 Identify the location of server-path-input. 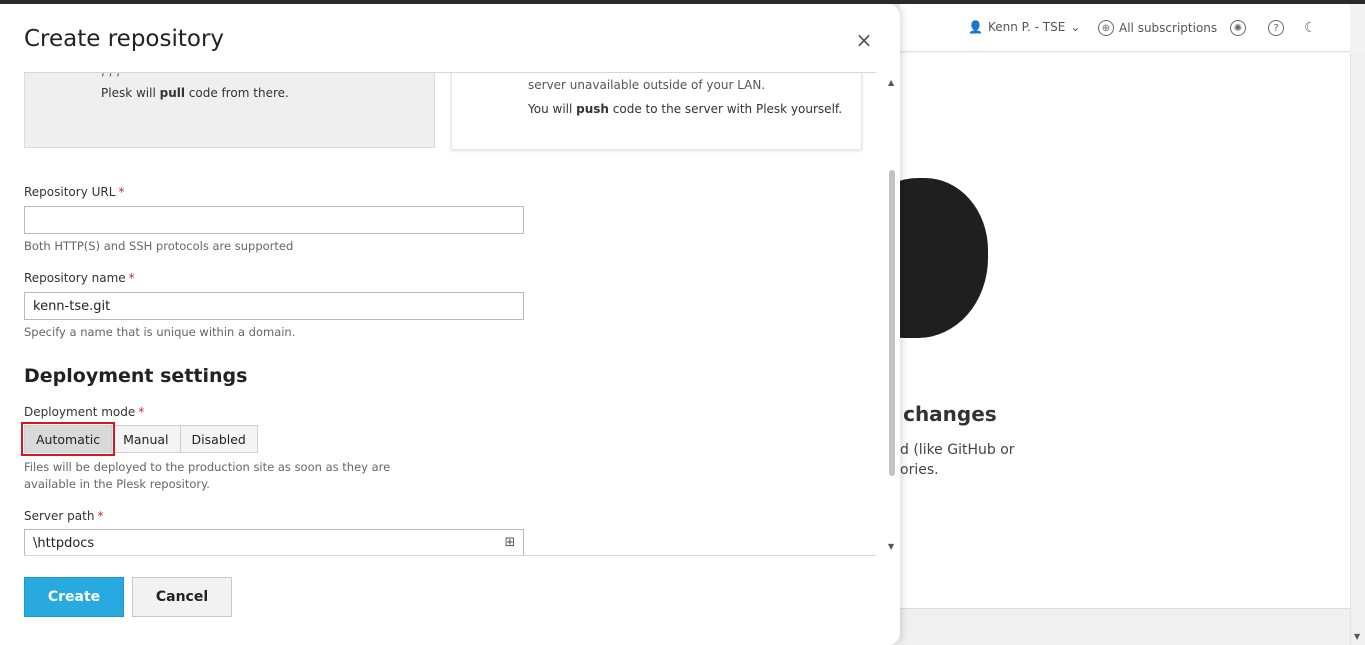
(274, 542).